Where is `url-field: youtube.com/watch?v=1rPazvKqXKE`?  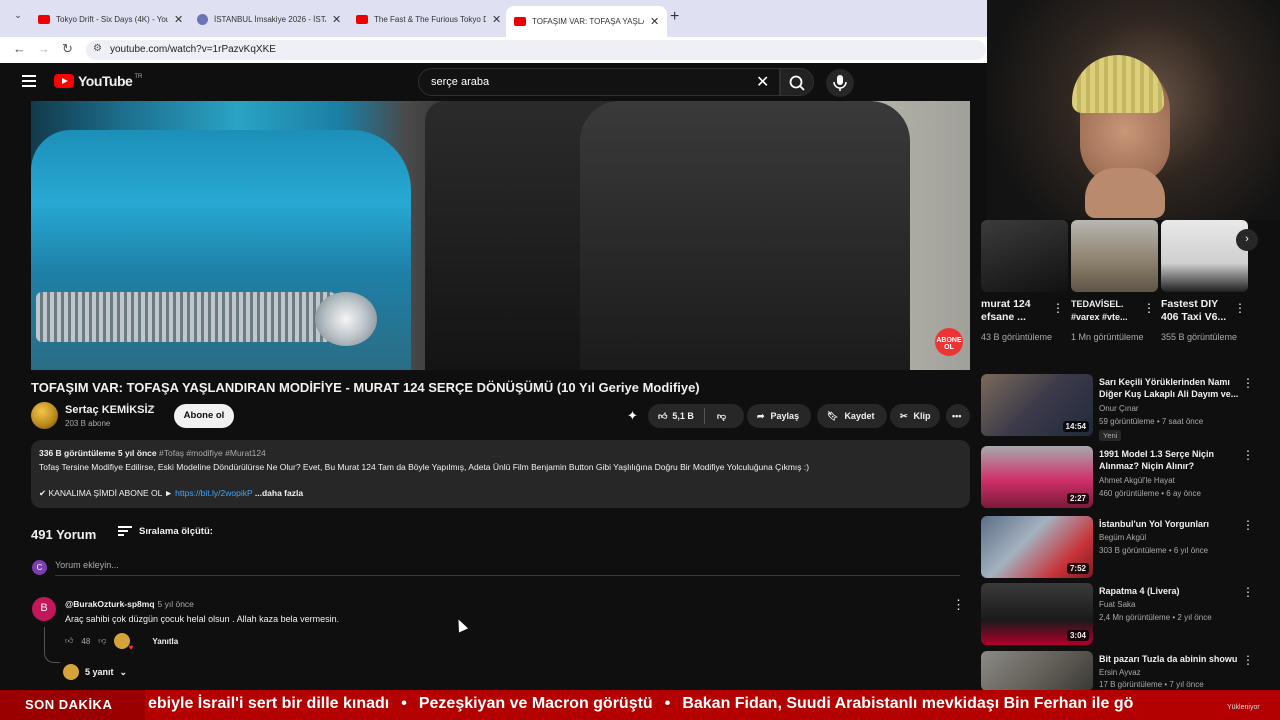 url-field: youtube.com/watch?v=1rPazvKqXKE is located at coordinates (536, 50).